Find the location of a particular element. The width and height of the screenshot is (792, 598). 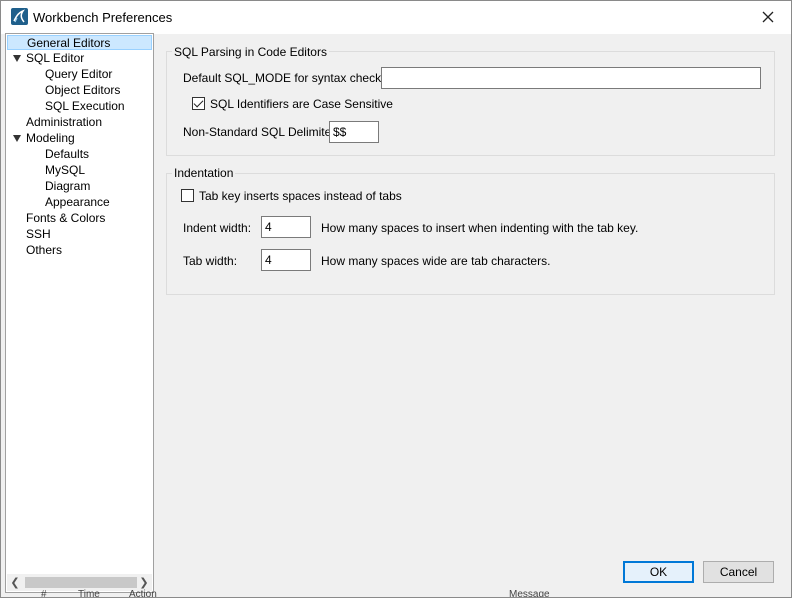

tree-item-general-editors: General Editors is located at coordinates (79, 42).